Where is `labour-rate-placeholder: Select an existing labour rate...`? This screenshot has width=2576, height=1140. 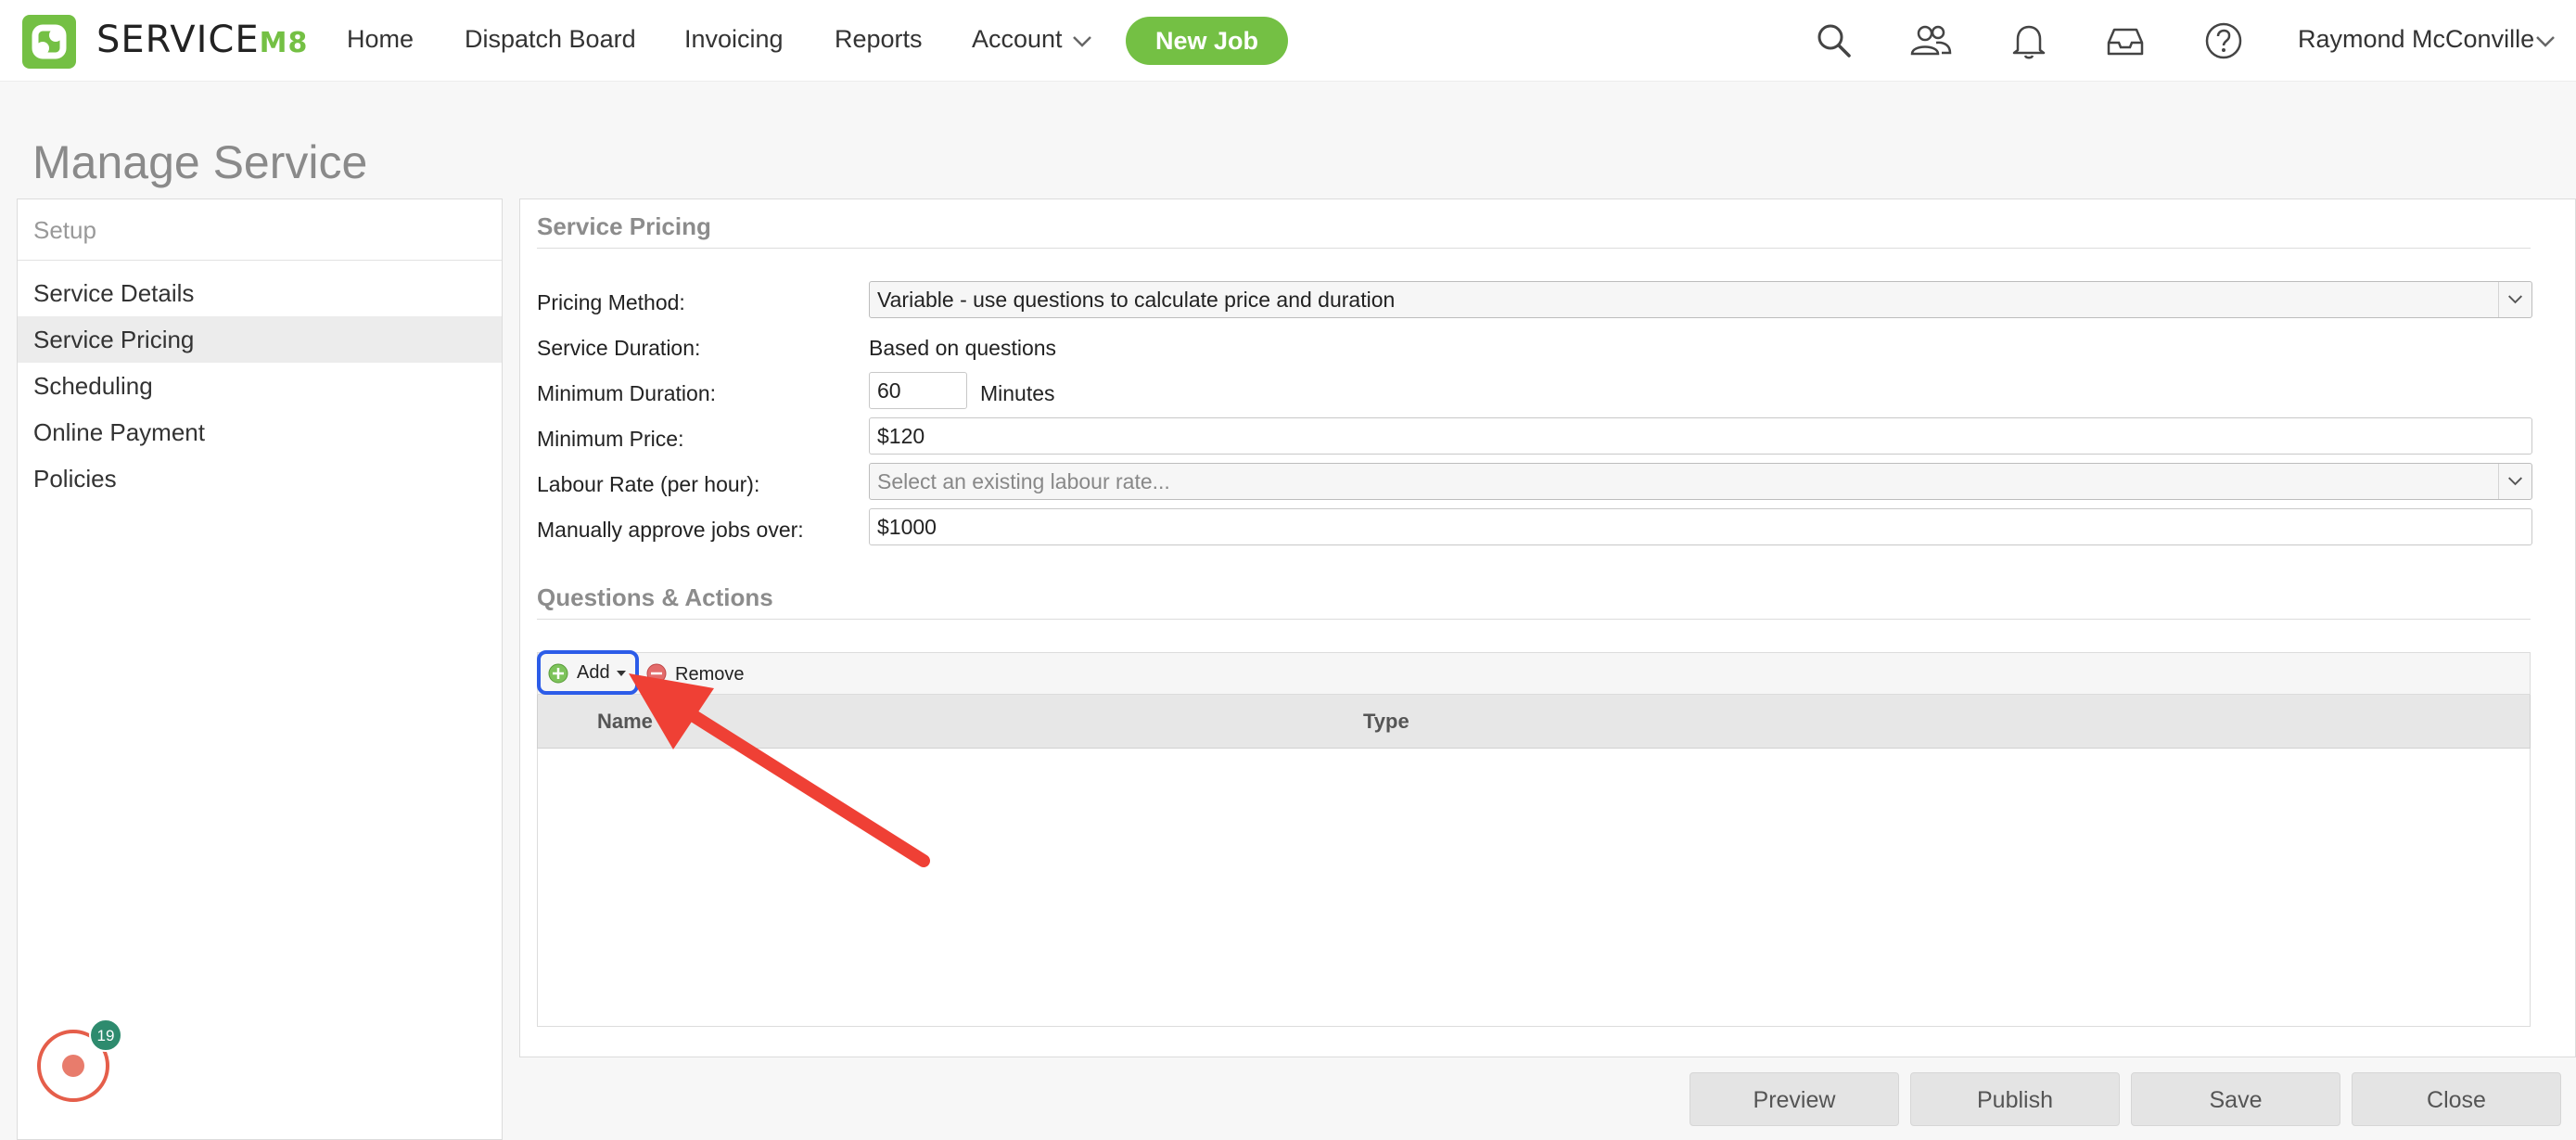 labour-rate-placeholder: Select an existing labour rate... is located at coordinates (1024, 481).